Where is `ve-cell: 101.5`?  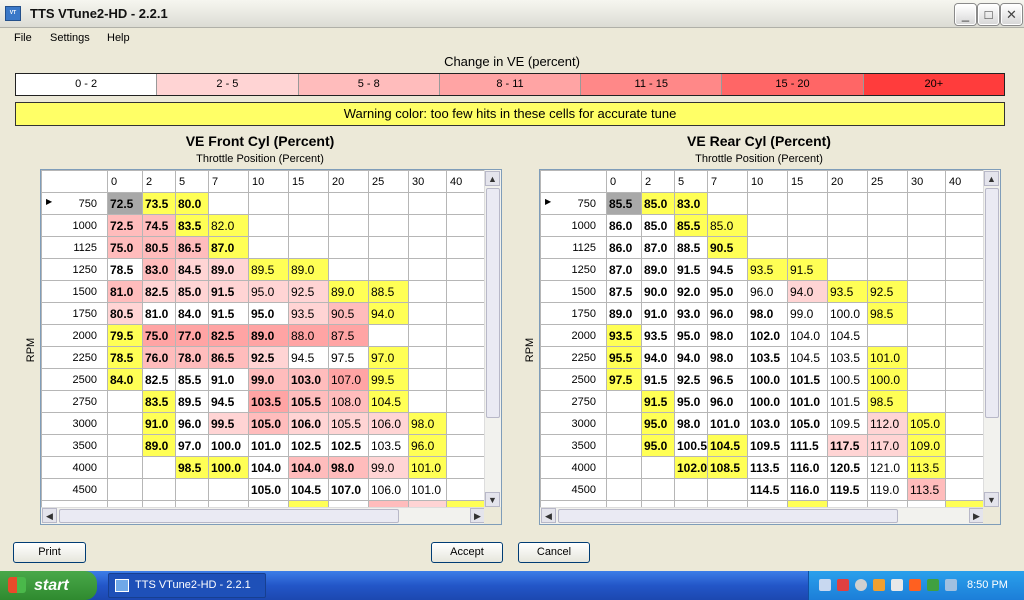 ve-cell: 101.5 is located at coordinates (807, 379).